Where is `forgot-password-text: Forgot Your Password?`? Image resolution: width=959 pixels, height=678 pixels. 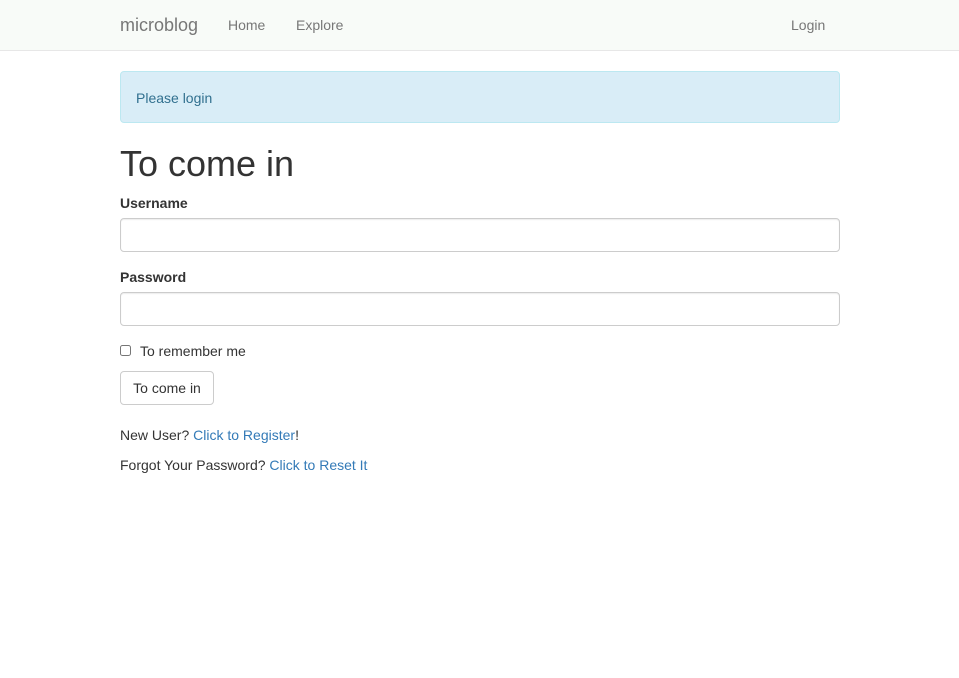 forgot-password-text: Forgot Your Password? is located at coordinates (193, 465).